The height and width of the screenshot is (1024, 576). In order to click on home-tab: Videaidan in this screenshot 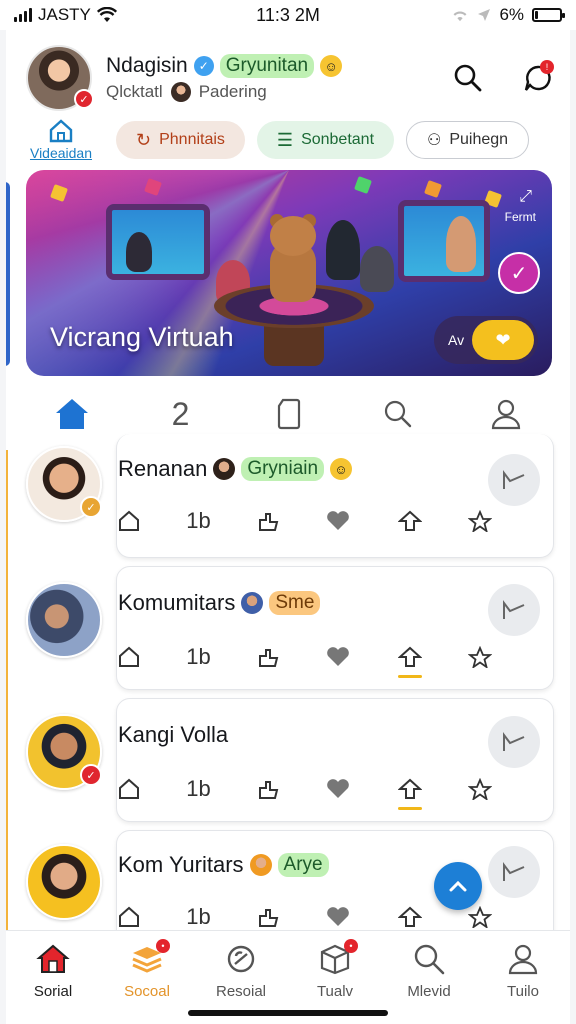, I will do `click(61, 140)`.